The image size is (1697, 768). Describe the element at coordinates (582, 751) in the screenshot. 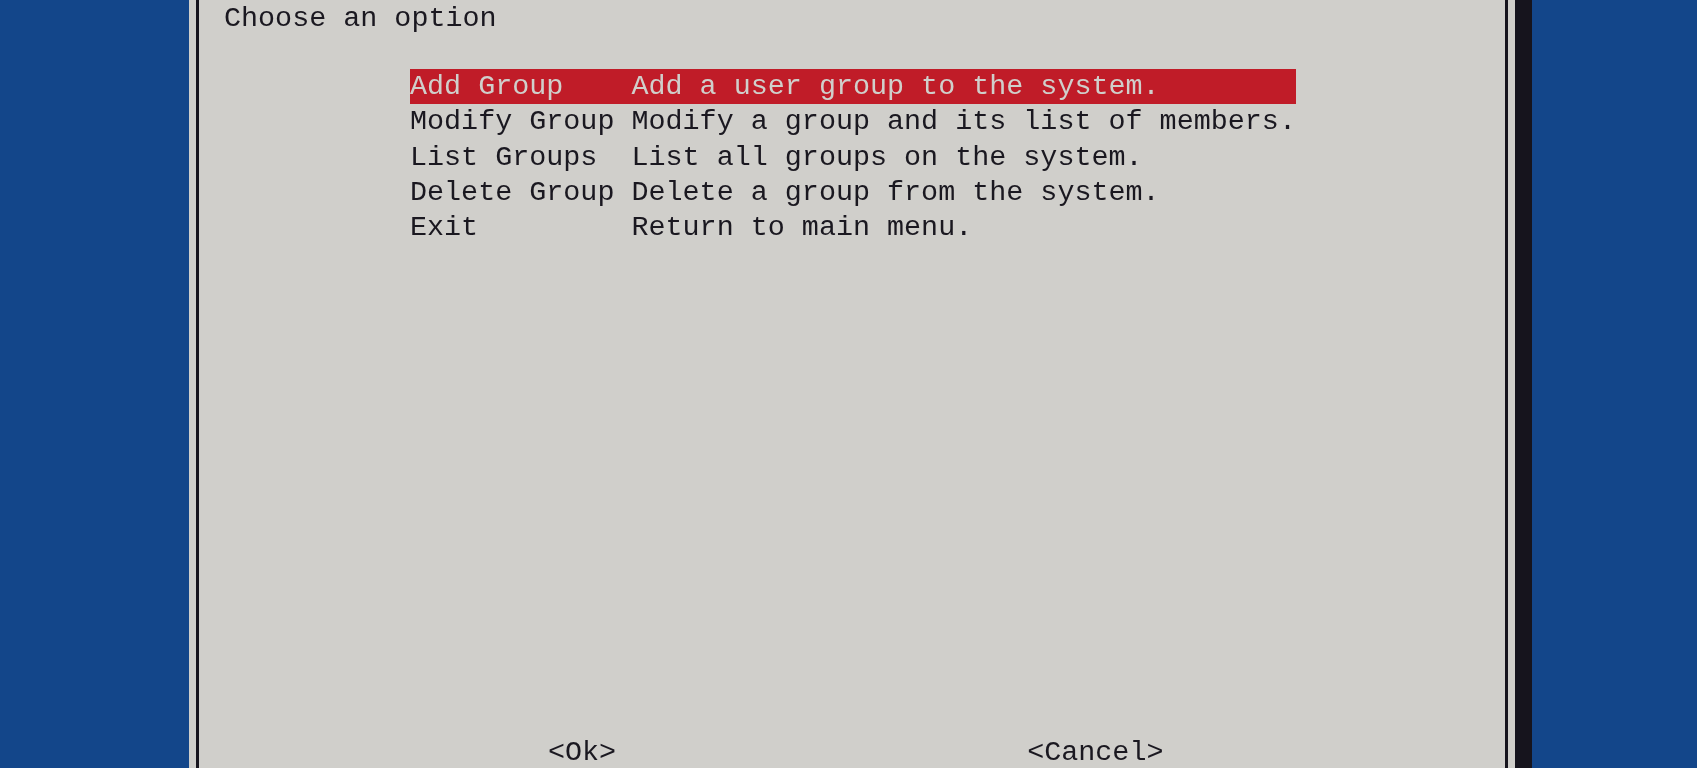

I see `ok-button: <Ok>` at that location.